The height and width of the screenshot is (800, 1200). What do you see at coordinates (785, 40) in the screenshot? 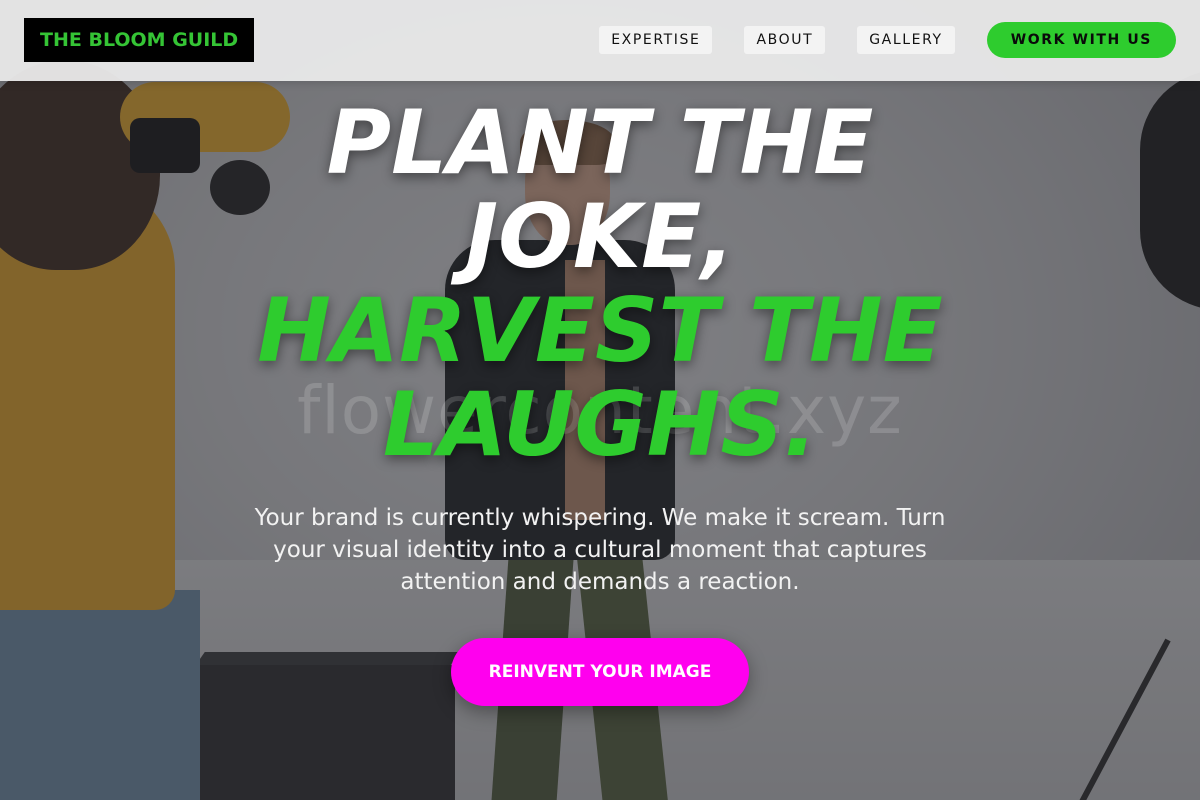
I see `nav-link-about: ABOUT` at bounding box center [785, 40].